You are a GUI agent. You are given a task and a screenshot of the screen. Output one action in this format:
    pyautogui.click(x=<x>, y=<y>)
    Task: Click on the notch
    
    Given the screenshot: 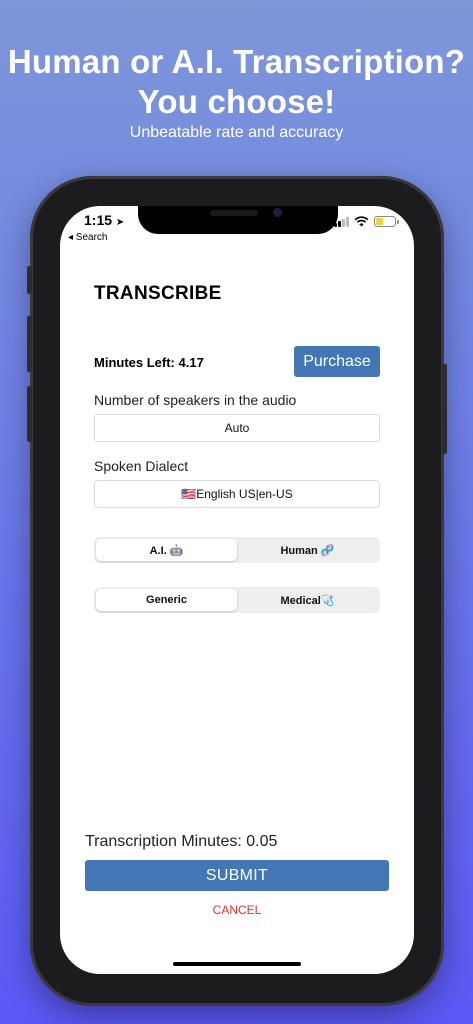 What is the action you would take?
    pyautogui.click(x=238, y=220)
    